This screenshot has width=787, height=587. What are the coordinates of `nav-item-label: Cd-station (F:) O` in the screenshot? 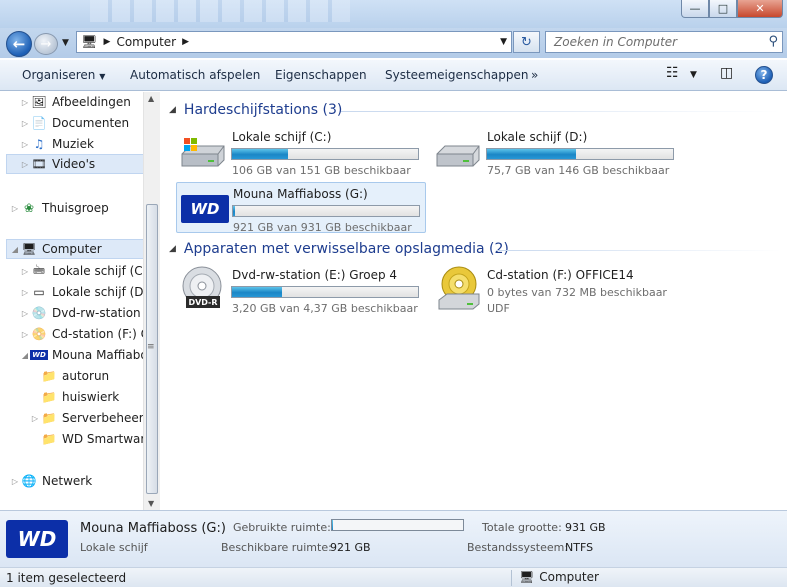 It's located at (97, 334).